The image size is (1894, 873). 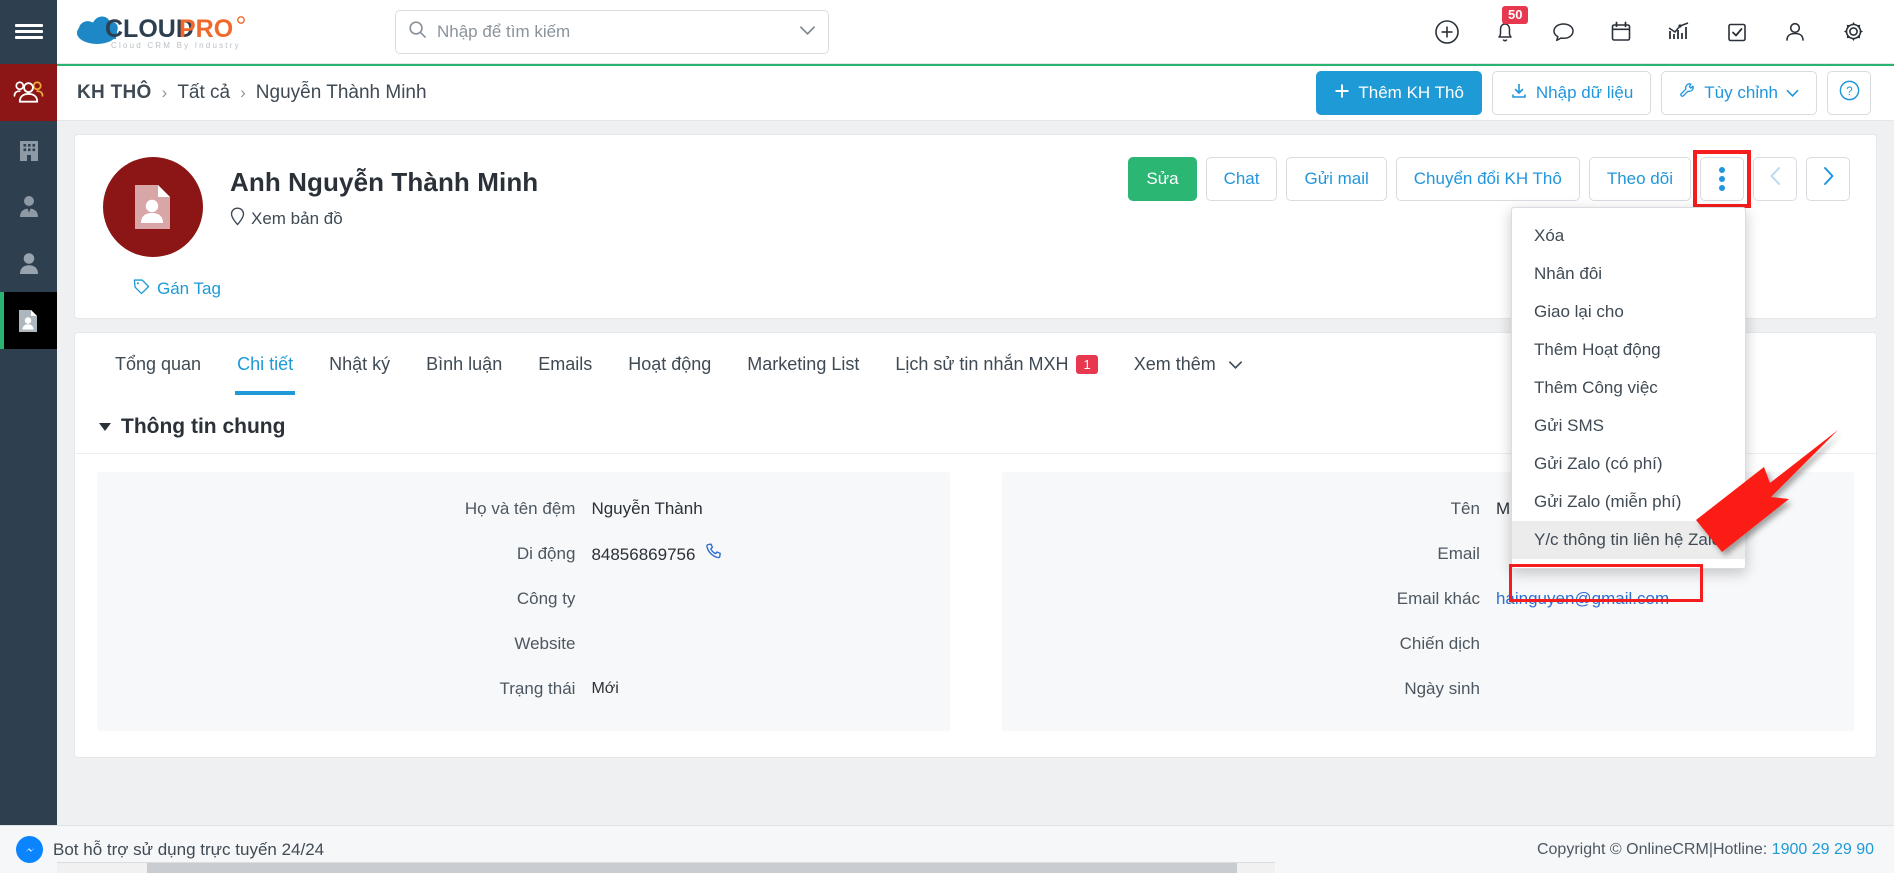 I want to click on svg-text: Cloud CRM By Industry, so click(x=176, y=45).